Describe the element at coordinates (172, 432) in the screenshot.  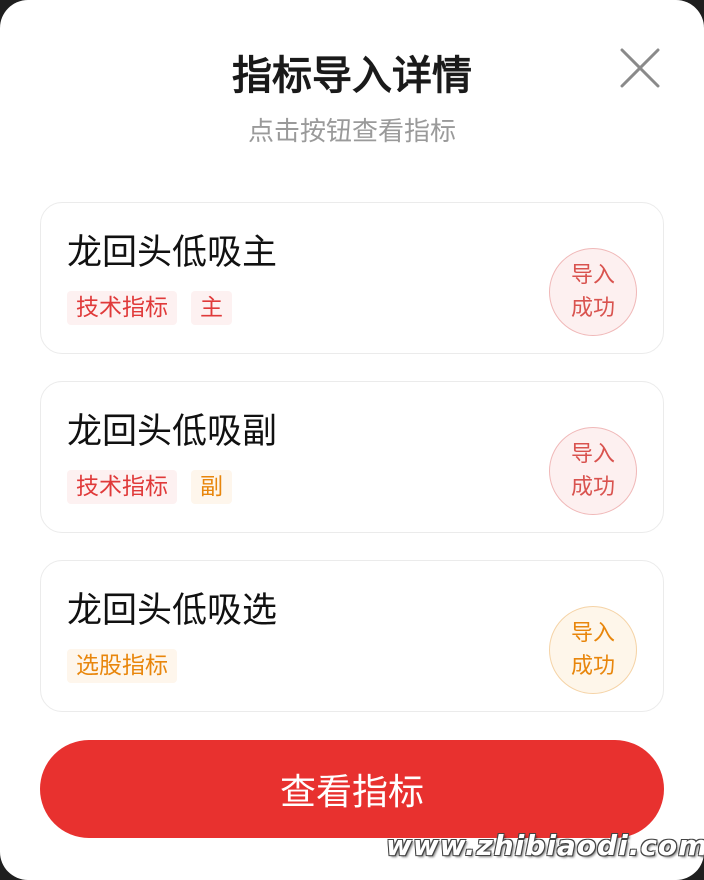
I see `indicator-name: 龙回头低吸副` at that location.